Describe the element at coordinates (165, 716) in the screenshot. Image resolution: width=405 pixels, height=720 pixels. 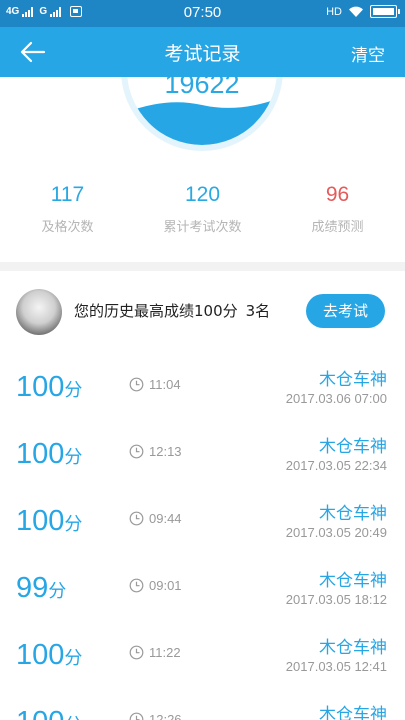
I see `record-time: 12:26` at that location.